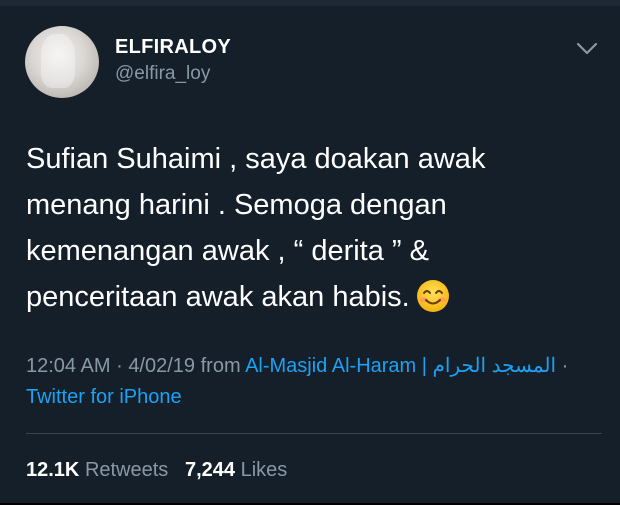 The height and width of the screenshot is (505, 620). Describe the element at coordinates (220, 366) in the screenshot. I see `from-label: from` at that location.